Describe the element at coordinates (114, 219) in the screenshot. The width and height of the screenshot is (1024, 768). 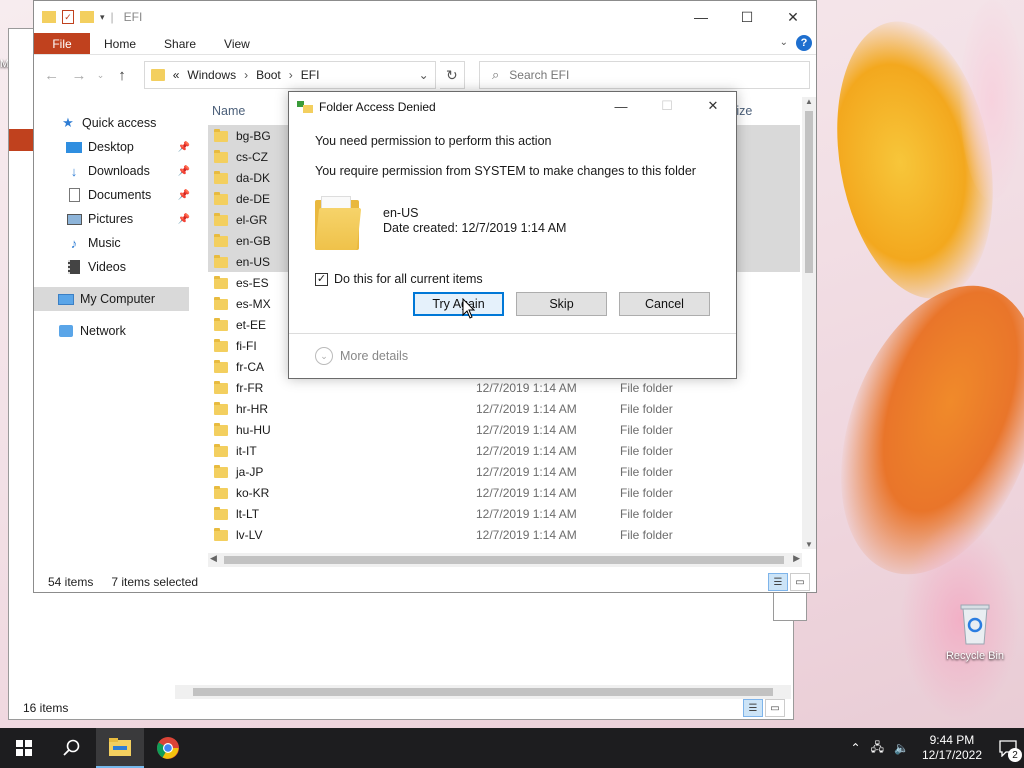
I see `nav-pictures: Pictures 📌` at that location.